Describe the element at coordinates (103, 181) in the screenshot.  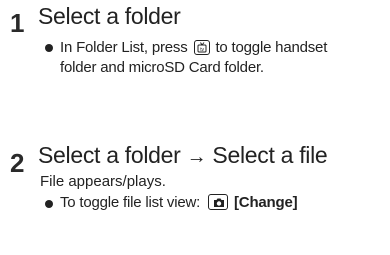
I see `step-2-note: File appears/plays.` at that location.